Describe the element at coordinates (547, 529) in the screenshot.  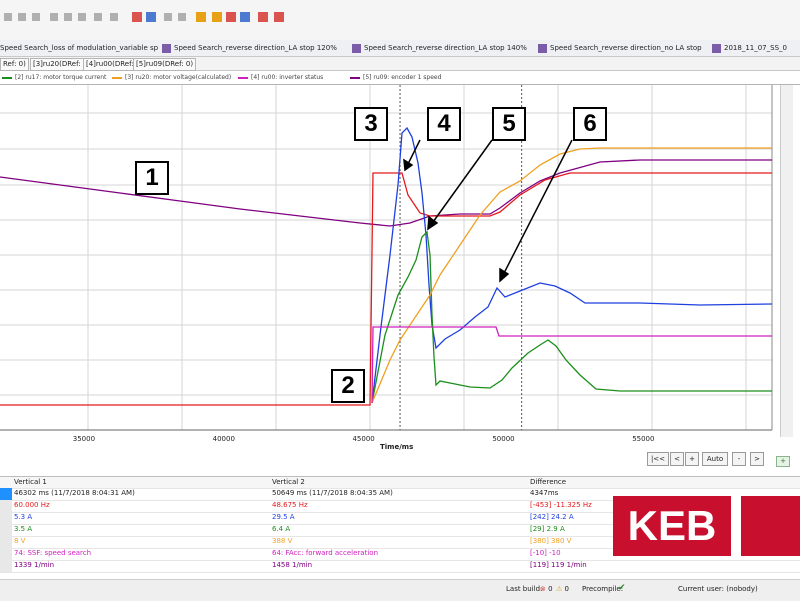
I see `table-cell: [29] 2.9 A` at that location.